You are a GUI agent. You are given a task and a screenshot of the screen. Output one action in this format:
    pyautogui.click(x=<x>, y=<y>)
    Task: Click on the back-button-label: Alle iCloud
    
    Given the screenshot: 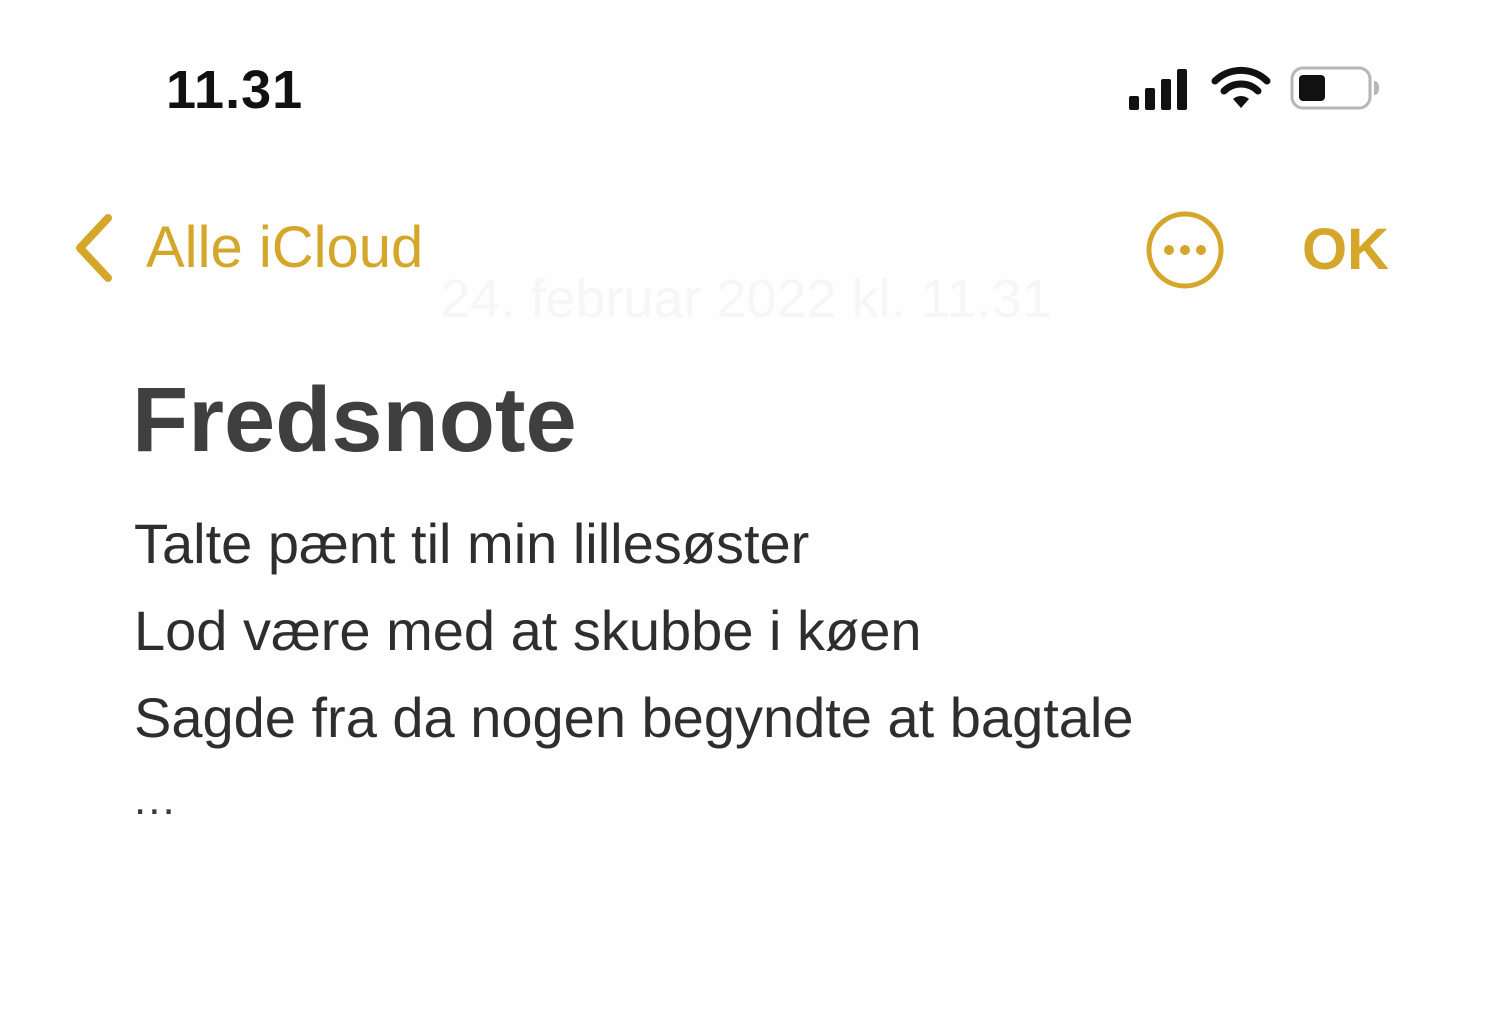 What is the action you would take?
    pyautogui.click(x=285, y=247)
    